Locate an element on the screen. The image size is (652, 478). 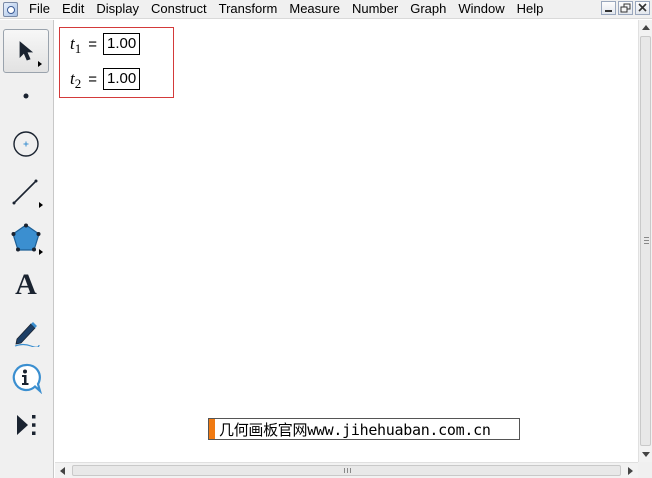
menu-file: File is located at coordinates (39, 9).